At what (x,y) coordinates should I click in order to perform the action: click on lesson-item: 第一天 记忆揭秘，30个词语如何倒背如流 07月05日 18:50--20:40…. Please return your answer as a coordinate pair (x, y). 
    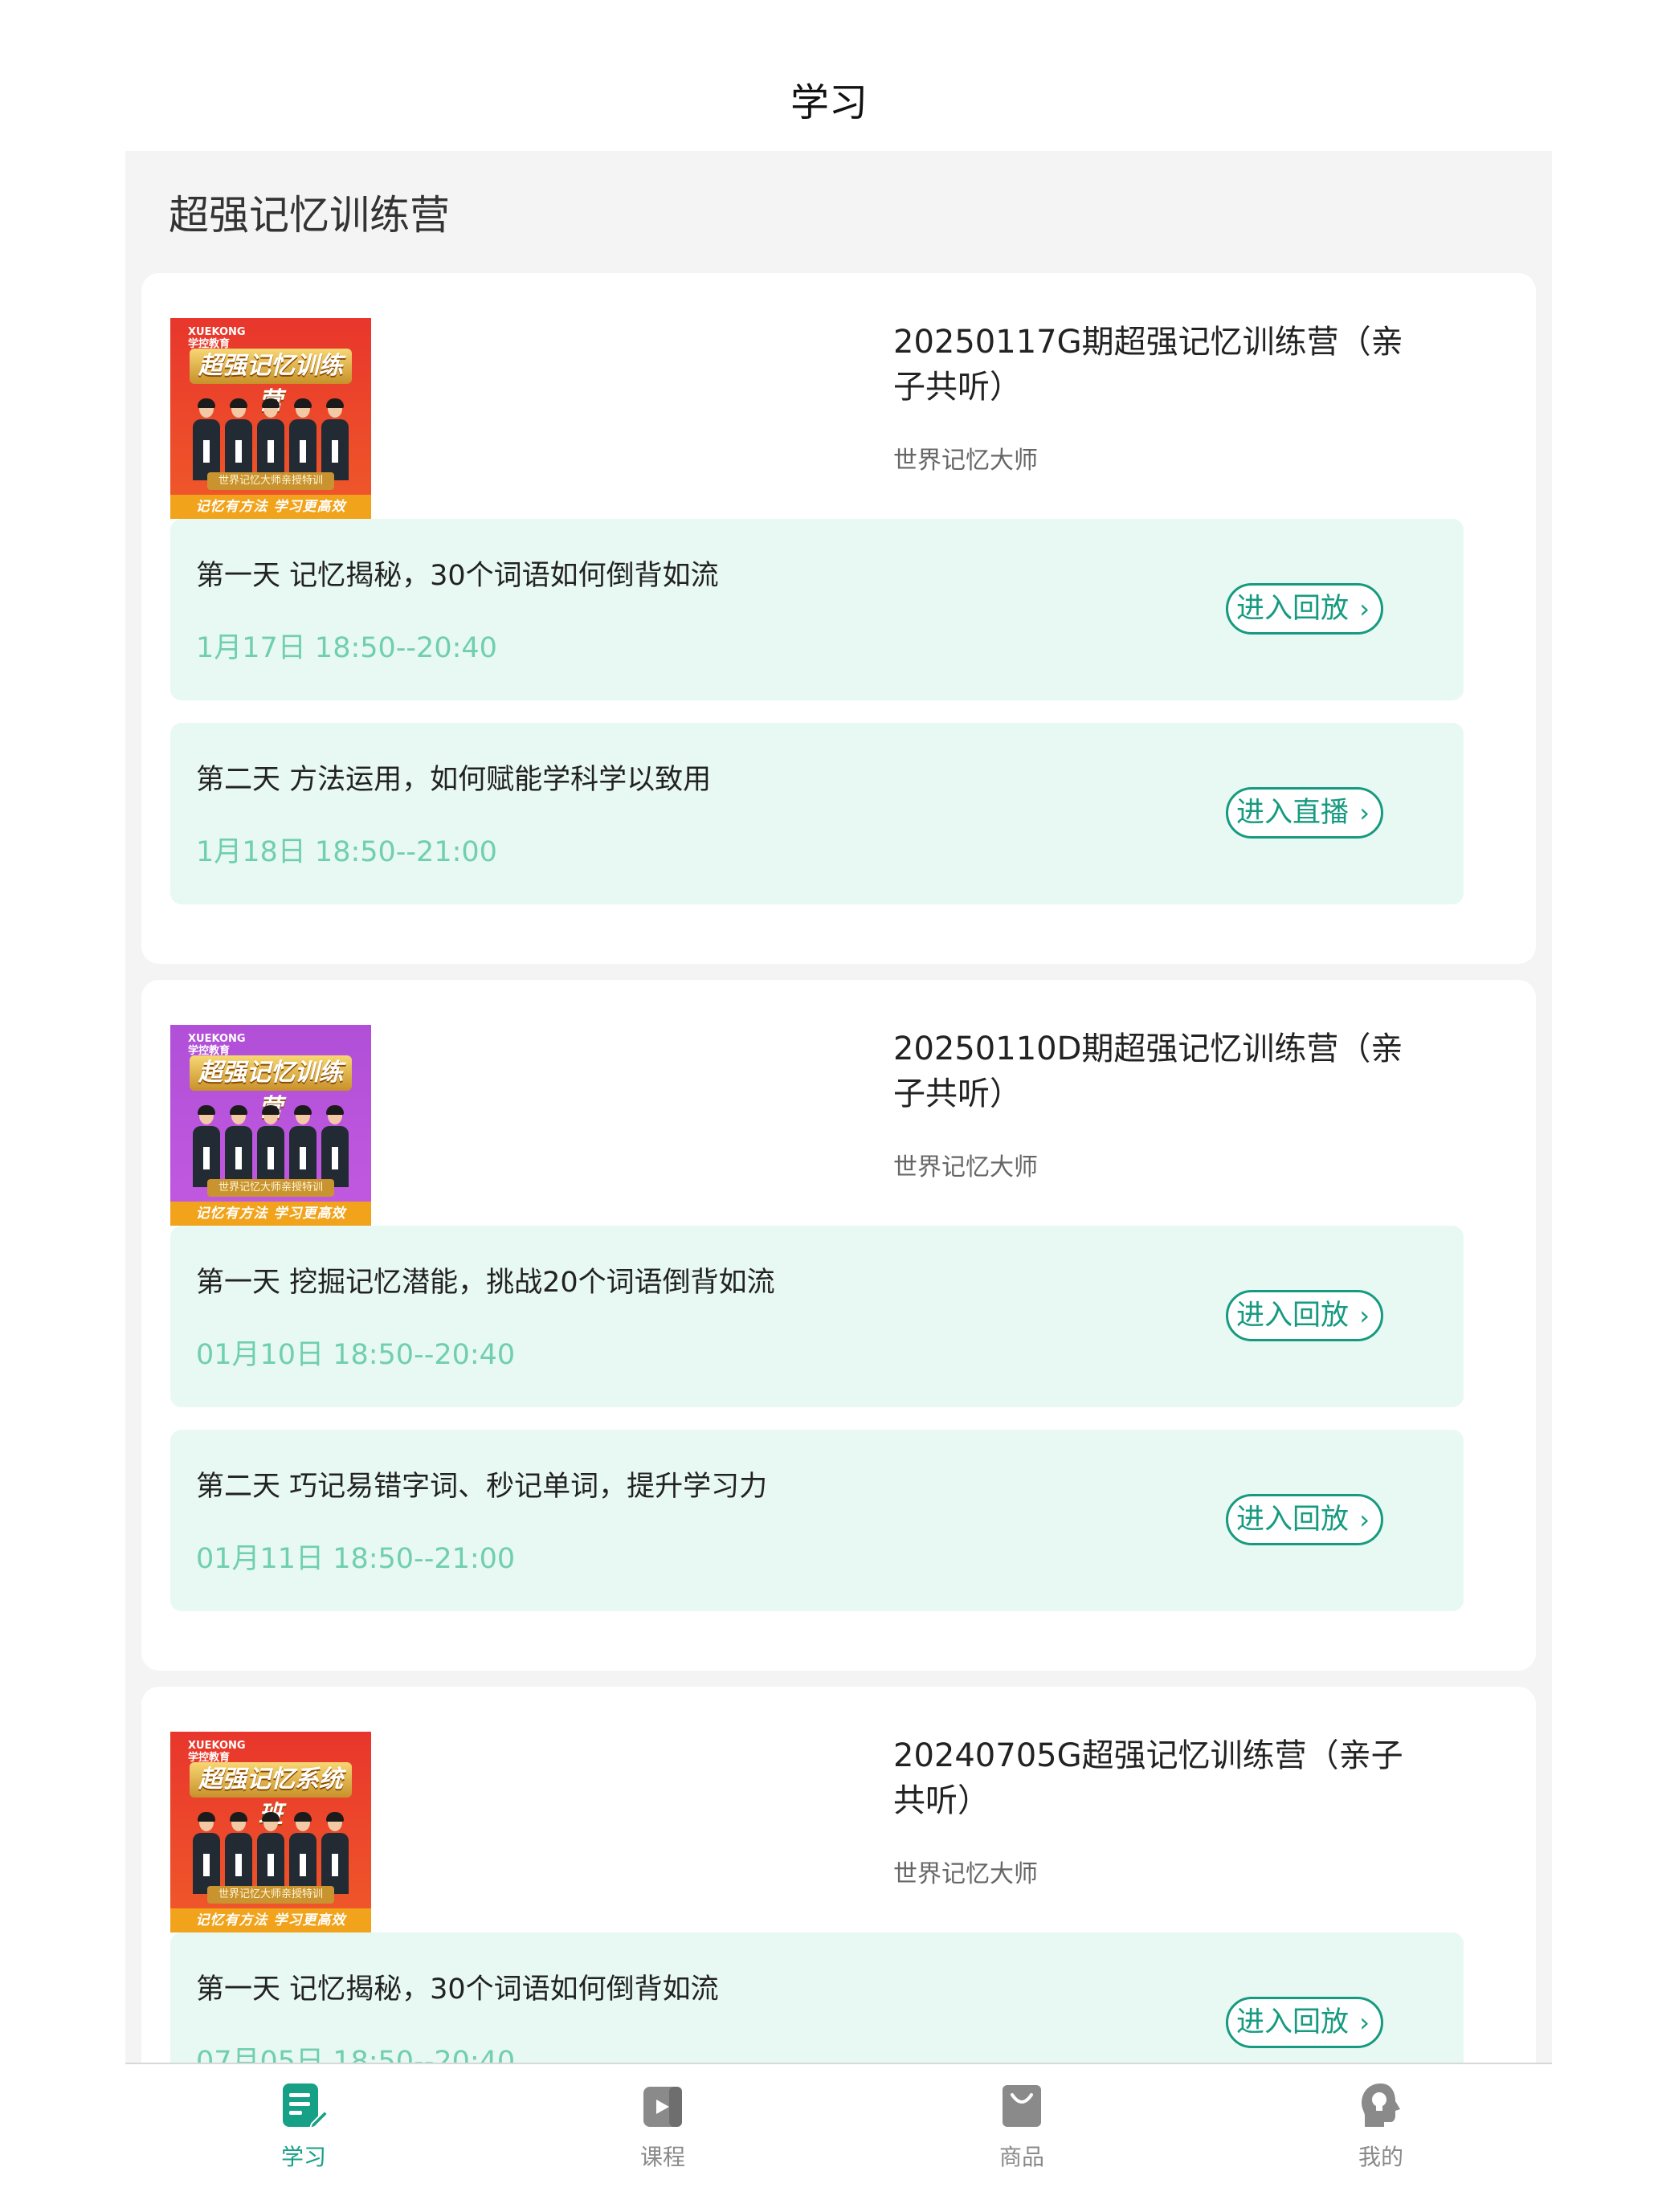
    Looking at the image, I should click on (817, 1998).